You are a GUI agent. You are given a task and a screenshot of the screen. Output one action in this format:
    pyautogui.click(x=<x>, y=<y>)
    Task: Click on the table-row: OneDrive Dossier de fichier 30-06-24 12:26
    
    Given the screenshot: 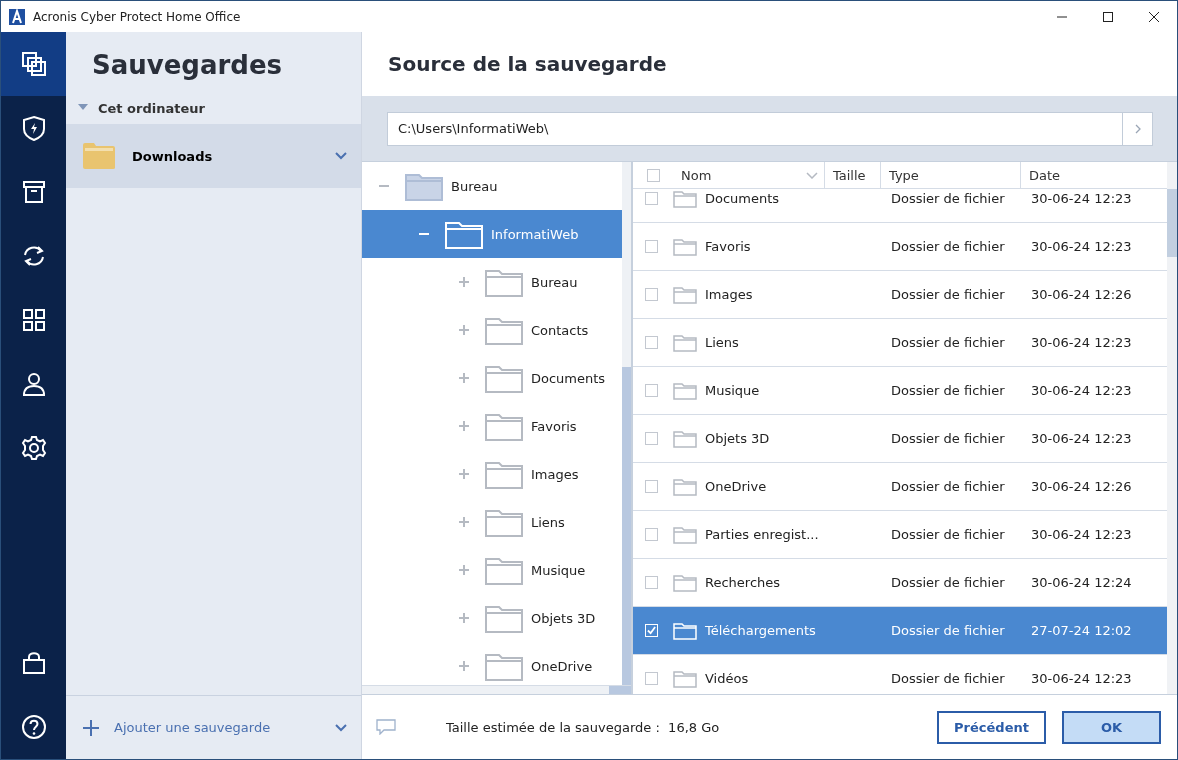 What is the action you would take?
    pyautogui.click(x=900, y=487)
    